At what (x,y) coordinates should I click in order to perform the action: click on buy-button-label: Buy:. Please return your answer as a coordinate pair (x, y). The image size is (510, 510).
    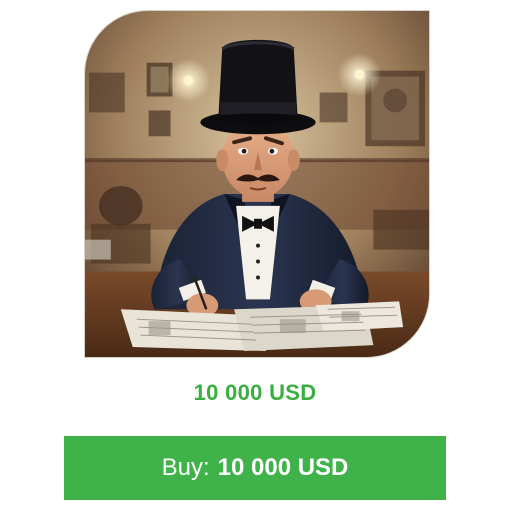
    Looking at the image, I should click on (185, 467).